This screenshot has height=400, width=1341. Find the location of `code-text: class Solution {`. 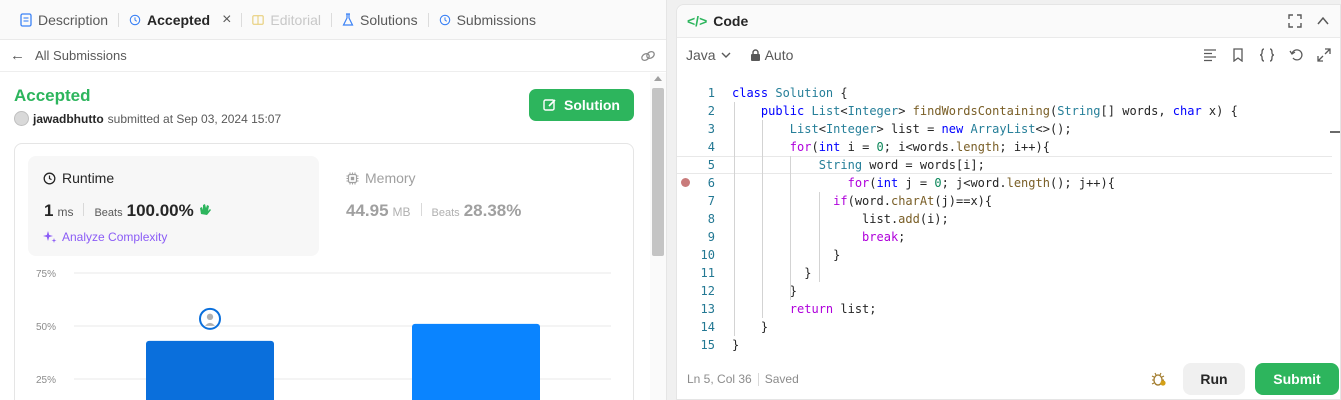

code-text: class Solution { is located at coordinates (790, 93).